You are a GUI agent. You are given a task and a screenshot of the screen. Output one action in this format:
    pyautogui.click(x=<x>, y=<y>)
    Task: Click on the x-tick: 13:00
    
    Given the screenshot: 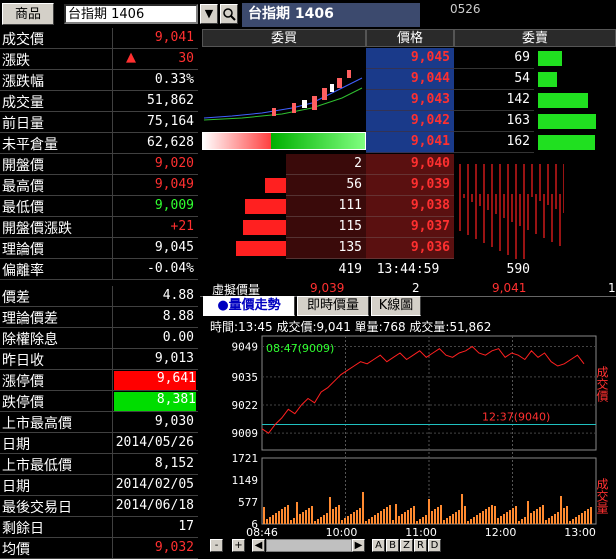 What is the action you would take?
    pyautogui.click(x=580, y=532)
    